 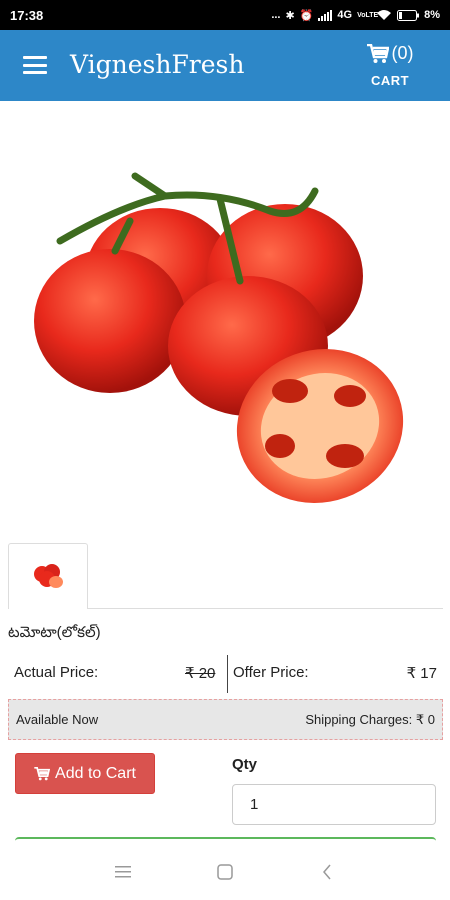 I want to click on shipping-charges: Shipping Charges: ₹ 0, so click(x=370, y=719).